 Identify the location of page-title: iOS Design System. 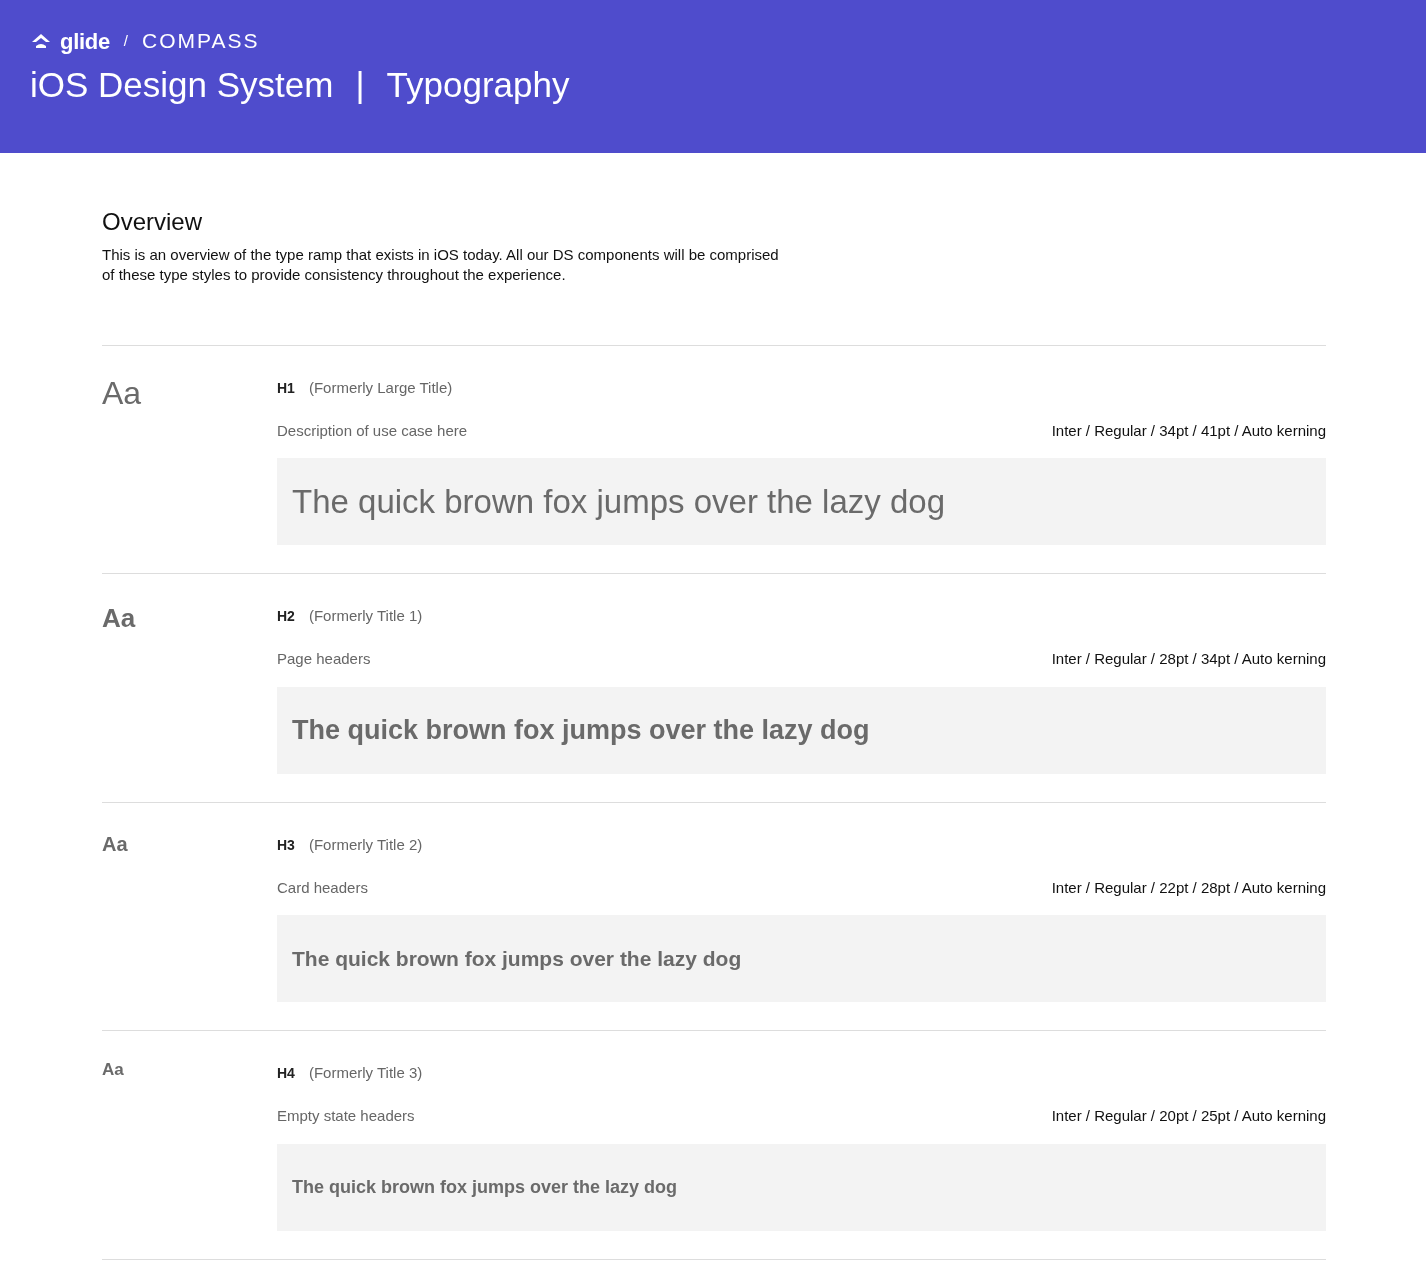
(182, 85).